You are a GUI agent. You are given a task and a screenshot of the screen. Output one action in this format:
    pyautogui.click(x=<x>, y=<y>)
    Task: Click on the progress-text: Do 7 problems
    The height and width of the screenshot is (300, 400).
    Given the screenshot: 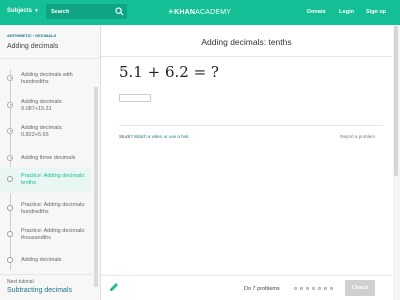 What is the action you would take?
    pyautogui.click(x=262, y=289)
    